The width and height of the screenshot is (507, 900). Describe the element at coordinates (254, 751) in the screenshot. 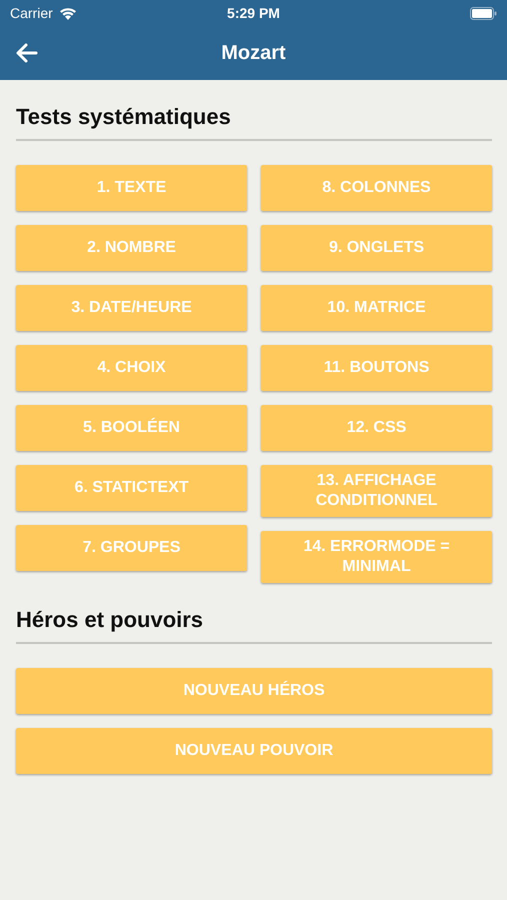

I see `menu-button: NOUVEAU POUVOIR` at that location.